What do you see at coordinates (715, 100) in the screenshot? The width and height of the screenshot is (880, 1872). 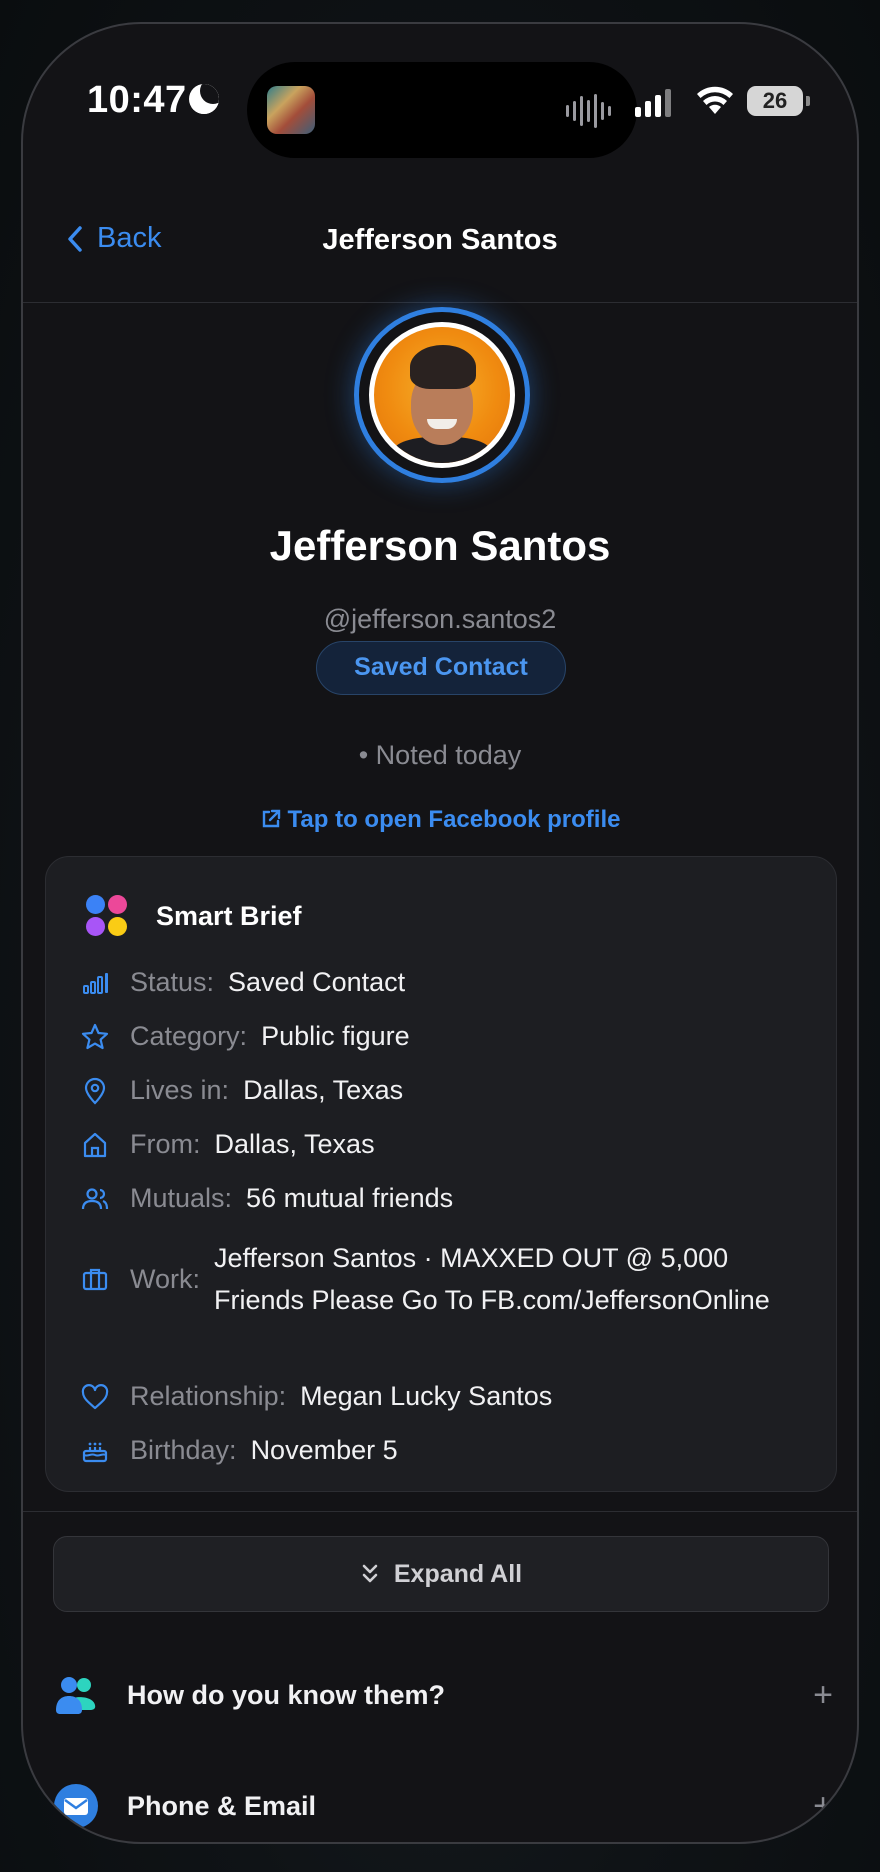 I see `wifi-icon` at bounding box center [715, 100].